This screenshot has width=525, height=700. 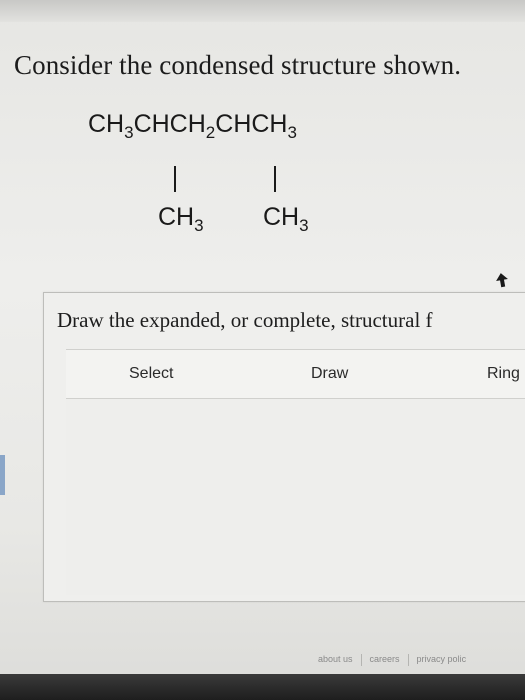 I want to click on rings-tool-button: Ring, so click(x=503, y=374).